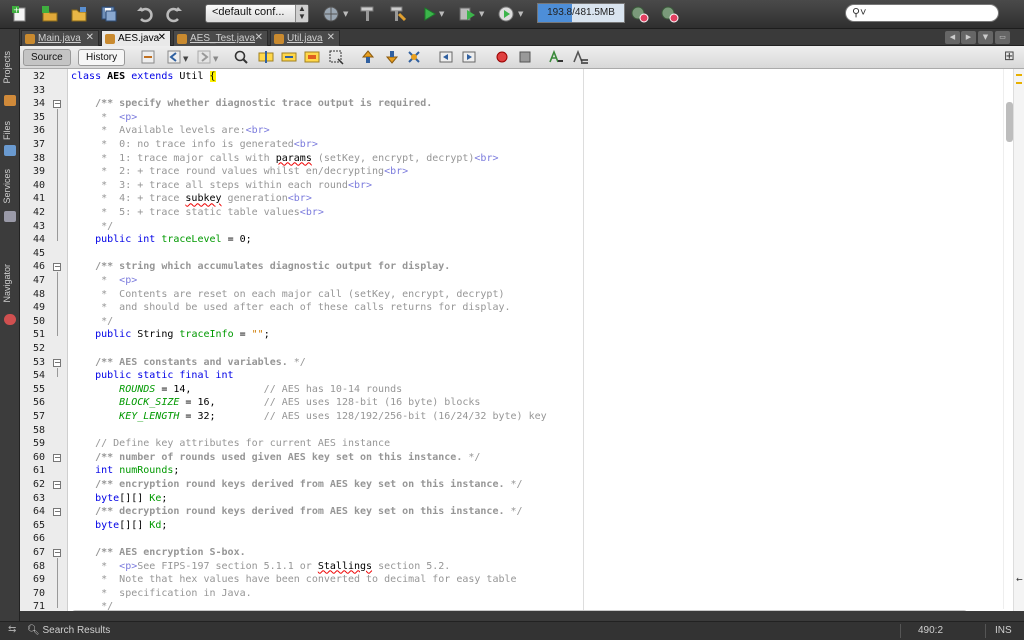 This screenshot has height=640, width=1024. Describe the element at coordinates (60, 38) in the screenshot. I see `tab-main-java: Main.java ✕` at that location.